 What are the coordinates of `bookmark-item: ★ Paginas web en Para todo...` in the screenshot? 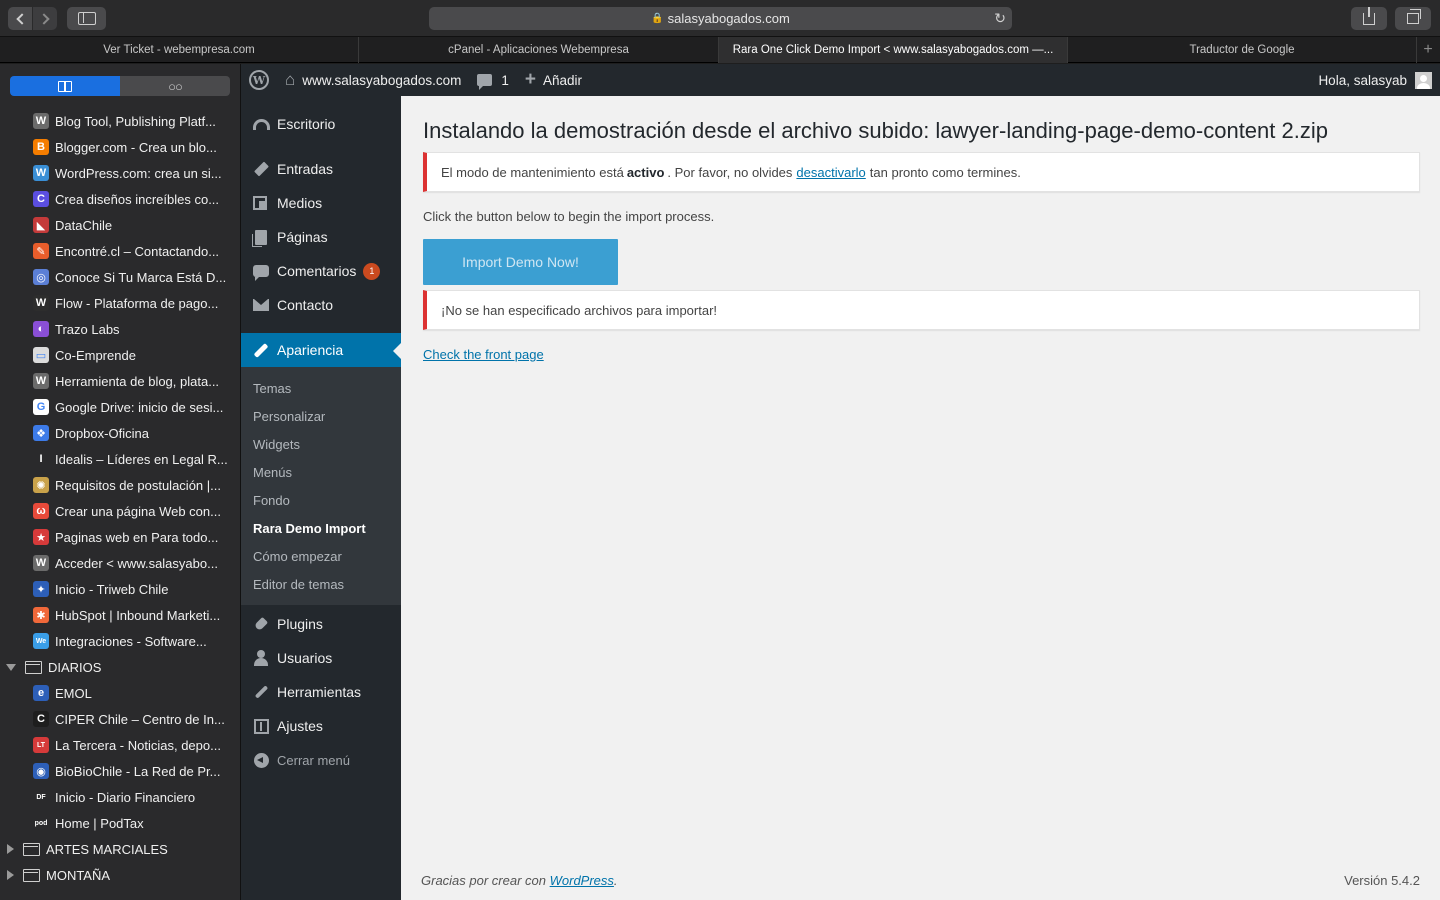 It's located at (120, 537).